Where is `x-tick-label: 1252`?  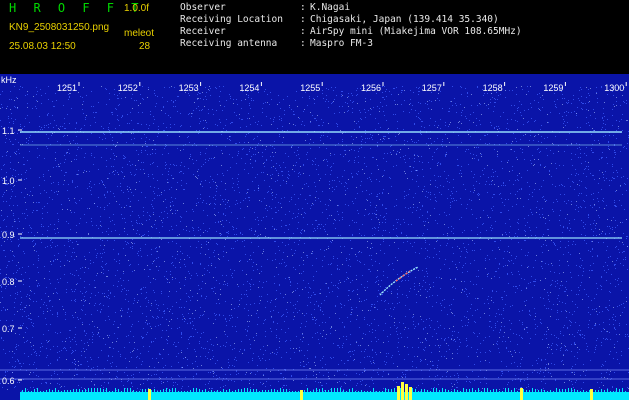 x-tick-label: 1252 is located at coordinates (128, 88).